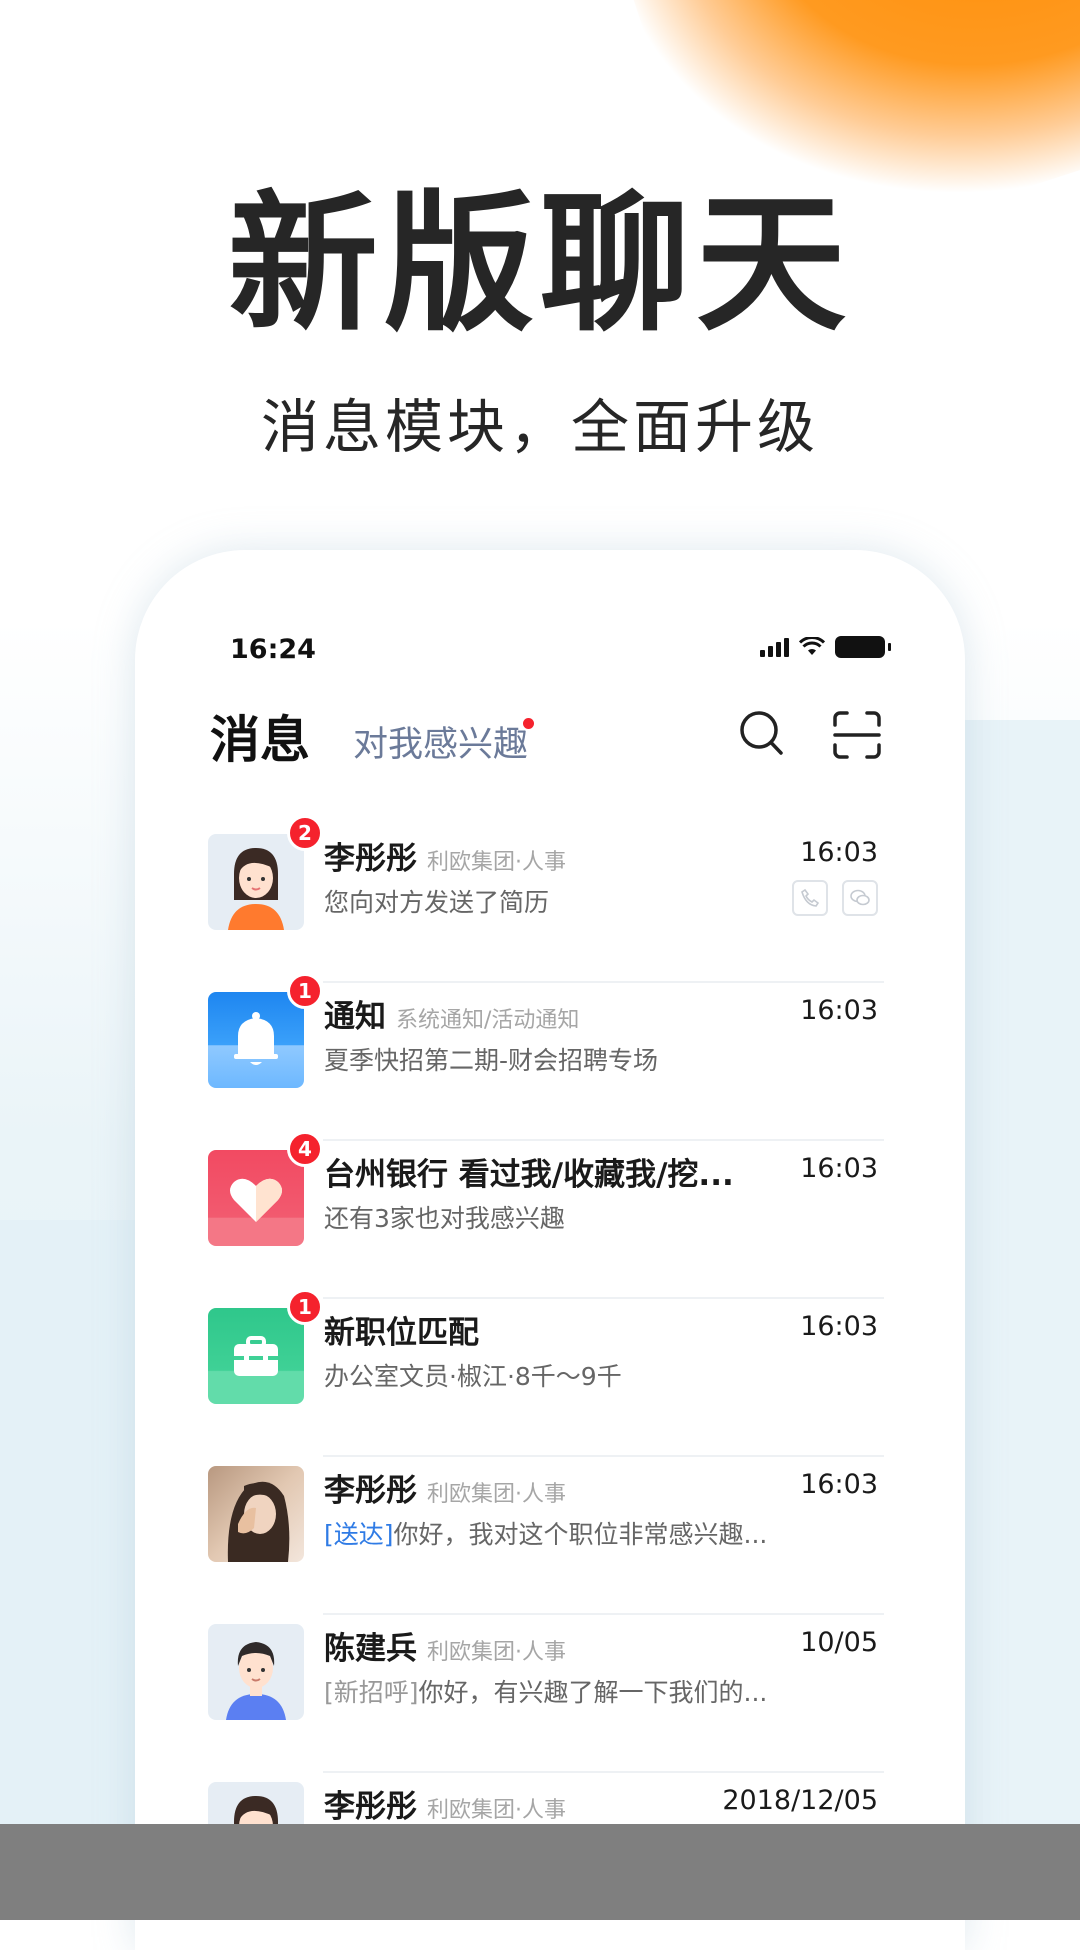 The height and width of the screenshot is (1950, 1080). What do you see at coordinates (539, 427) in the screenshot?
I see `hero-subtitle: 消息模块，全面升级` at bounding box center [539, 427].